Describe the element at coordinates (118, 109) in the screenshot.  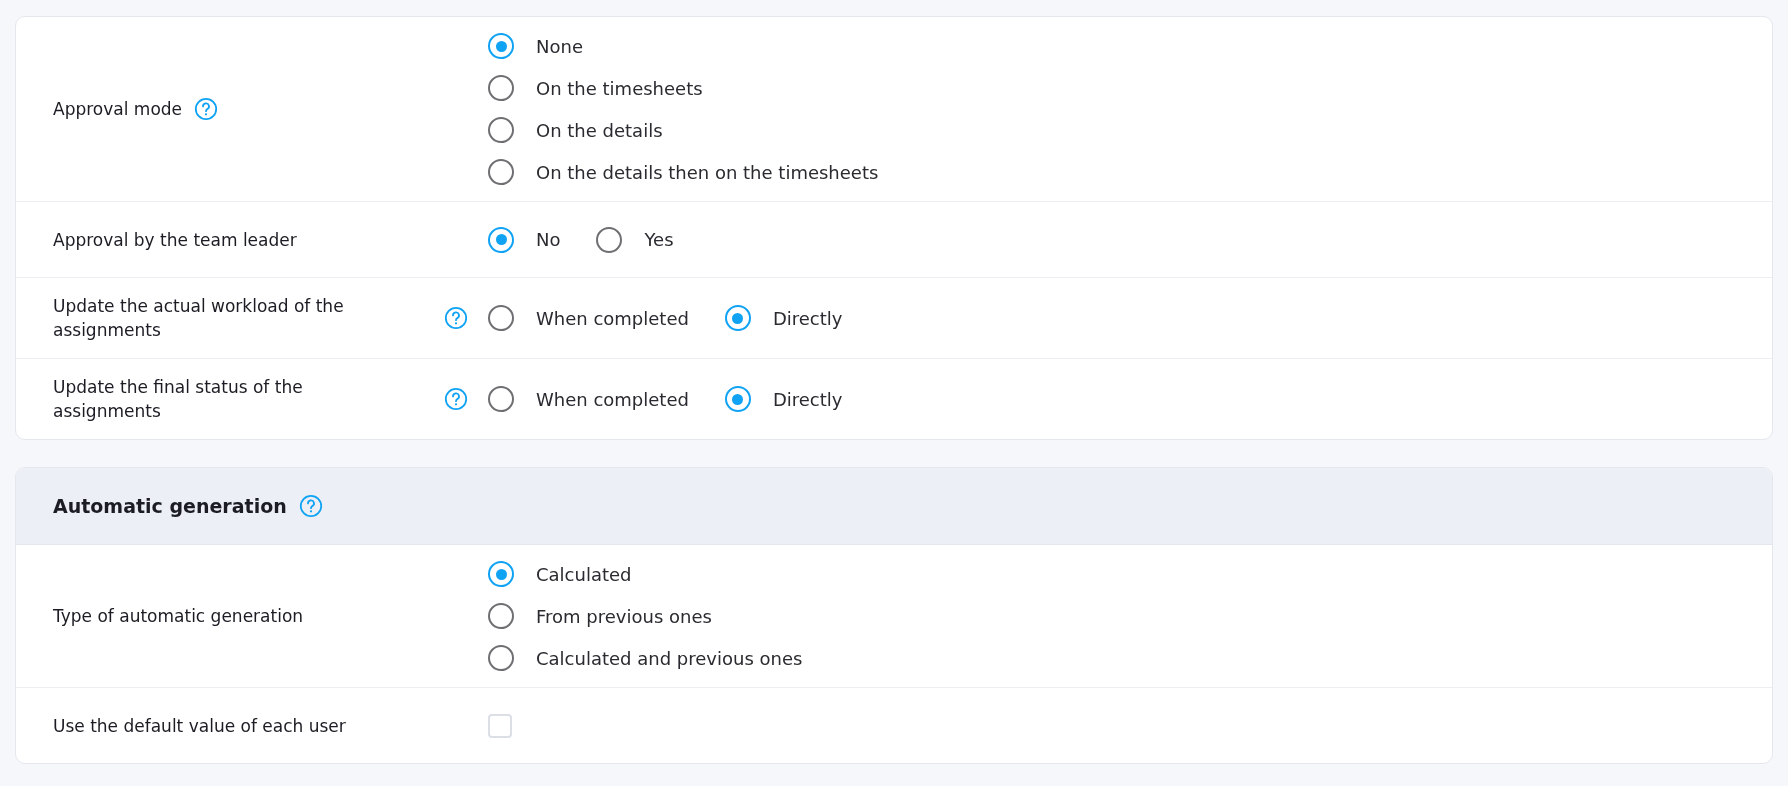
I see `setting-label: Approval mode` at that location.